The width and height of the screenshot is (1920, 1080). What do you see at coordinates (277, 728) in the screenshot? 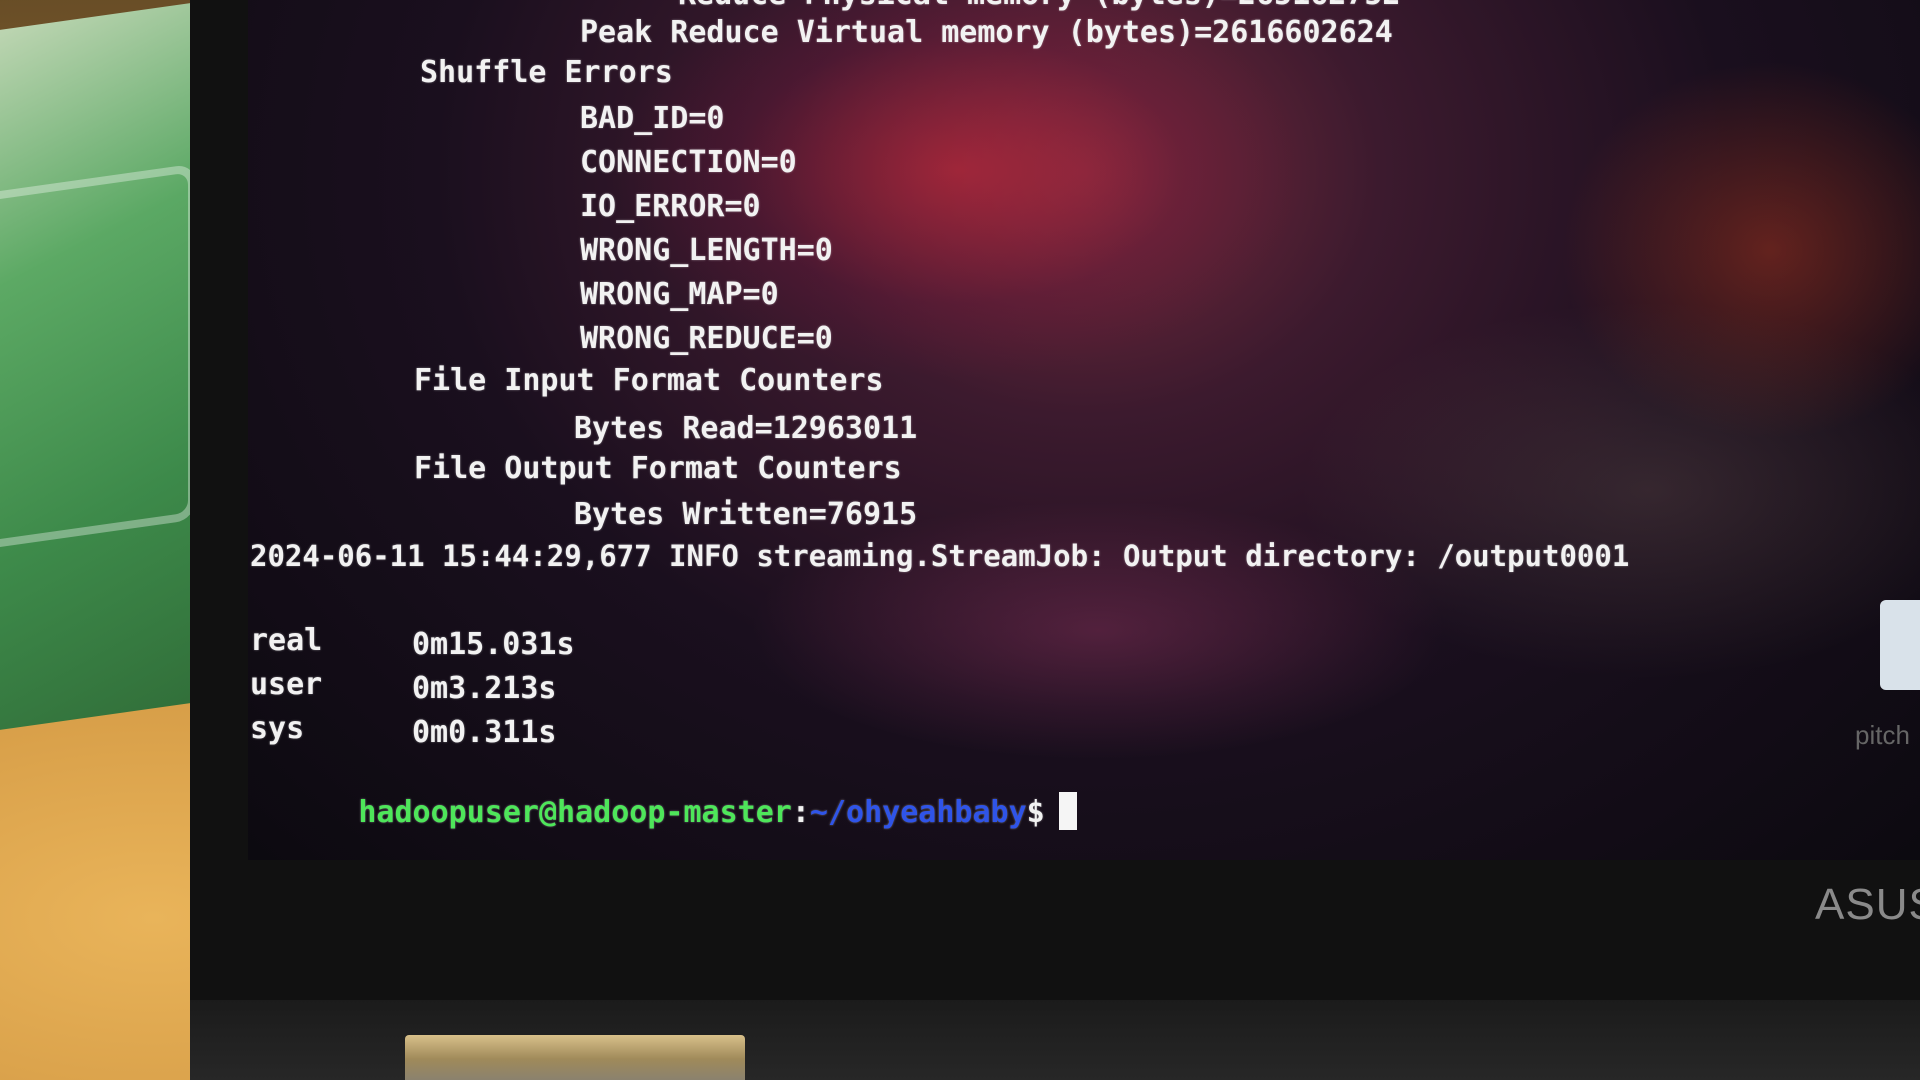
I see `timing-label-sys: sys` at bounding box center [277, 728].